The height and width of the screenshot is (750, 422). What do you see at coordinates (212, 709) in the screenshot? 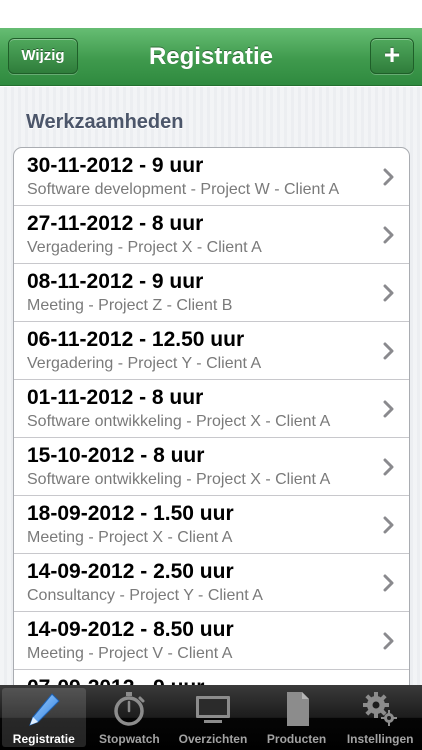
I see `monitor-icon` at bounding box center [212, 709].